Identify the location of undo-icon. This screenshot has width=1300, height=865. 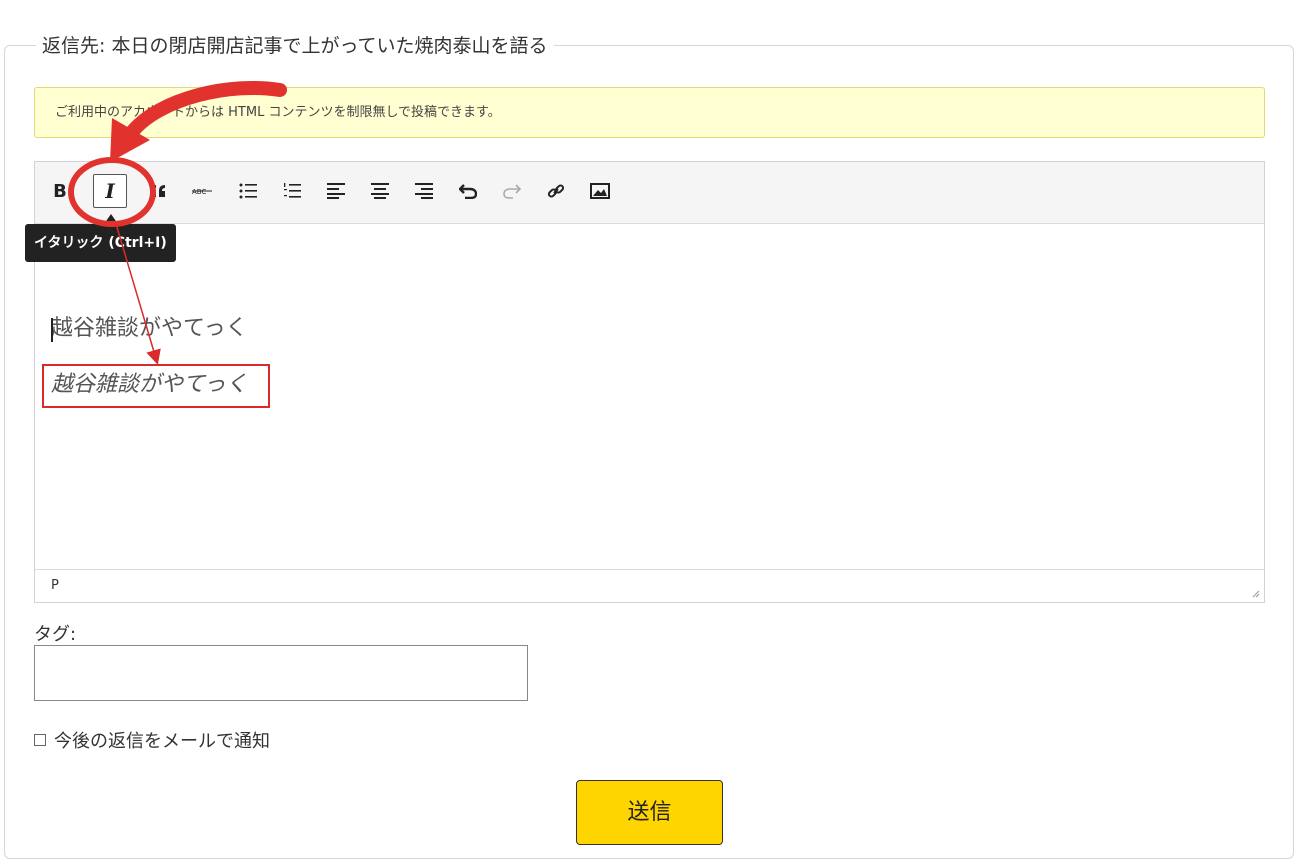
(468, 191).